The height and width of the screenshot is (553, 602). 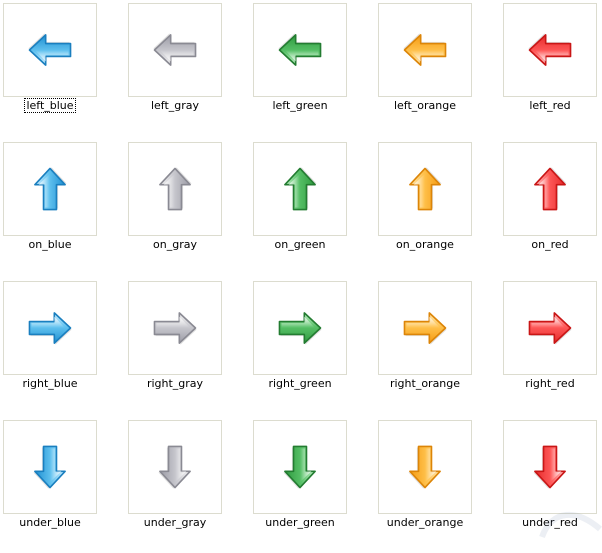 I want to click on icon-label: on_orange, so click(x=425, y=245).